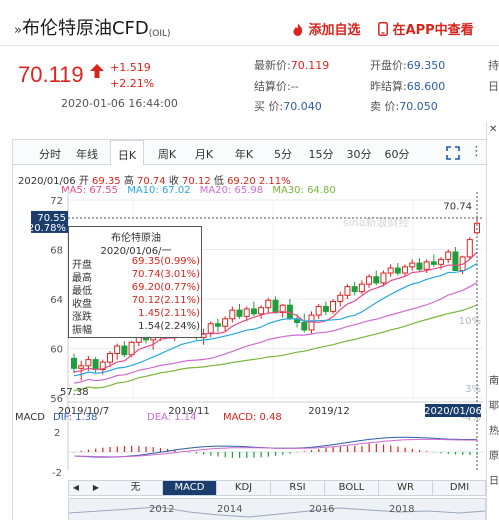 The image size is (499, 520). What do you see at coordinates (92, 27) in the screenshot?
I see `page-title: »布伦特原油CFD(OIL)` at bounding box center [92, 27].